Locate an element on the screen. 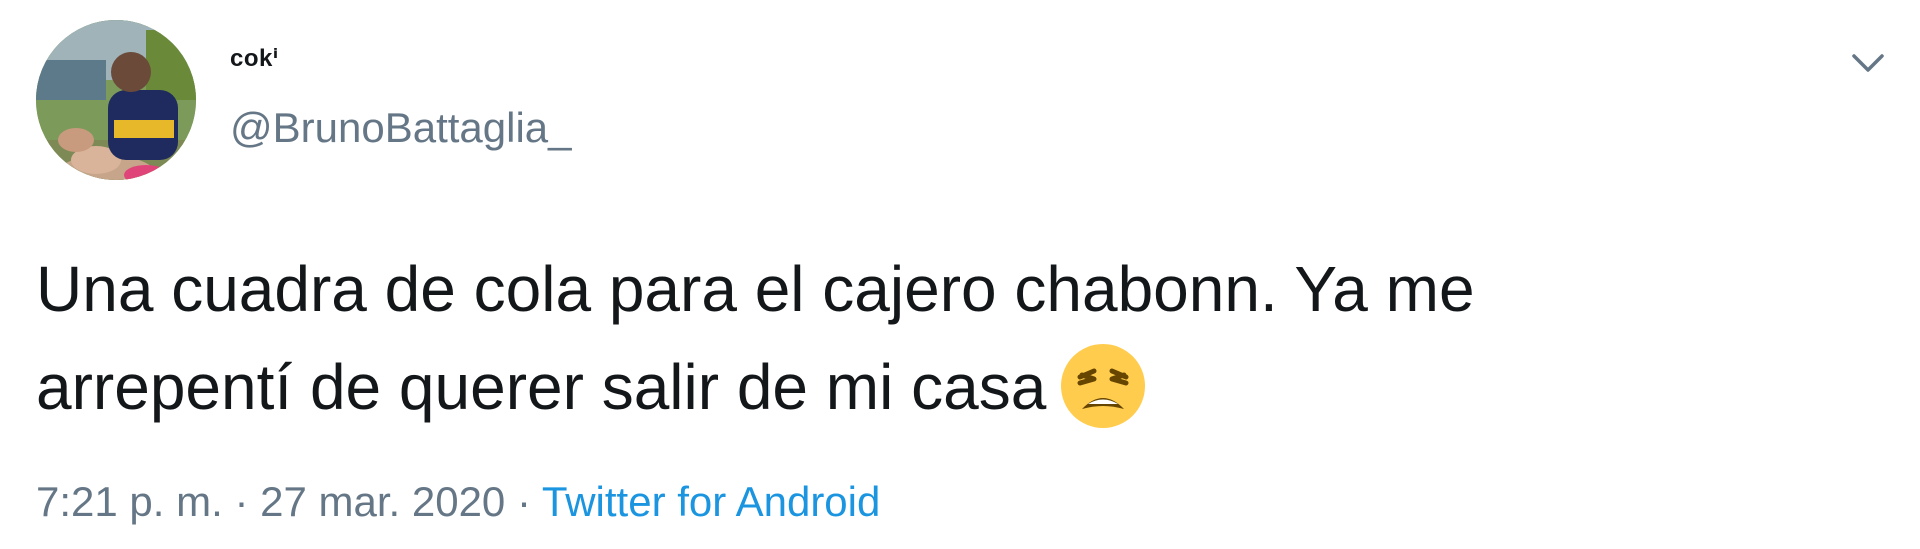 This screenshot has width=1920, height=549. avatar-image is located at coordinates (116, 100).